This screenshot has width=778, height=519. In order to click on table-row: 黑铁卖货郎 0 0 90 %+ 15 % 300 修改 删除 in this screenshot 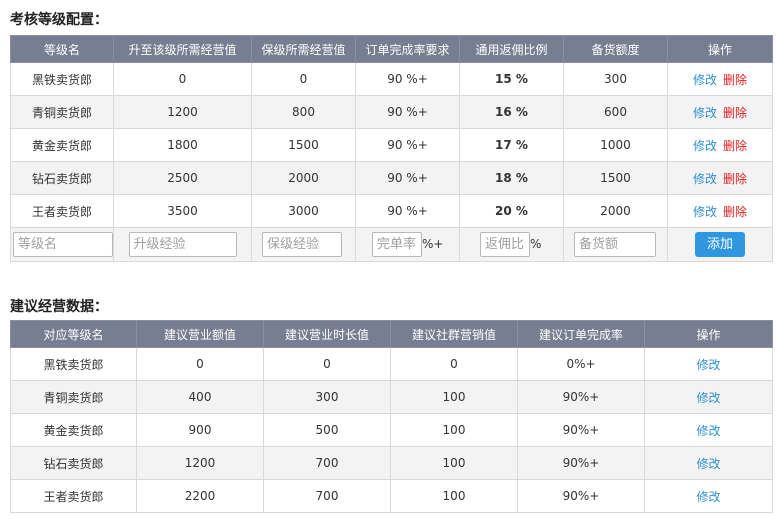, I will do `click(391, 79)`.